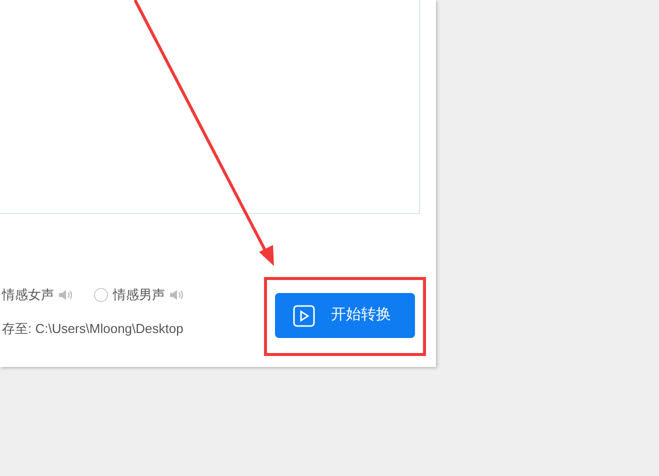 The height and width of the screenshot is (476, 659). Describe the element at coordinates (101, 295) in the screenshot. I see `radio-button` at that location.